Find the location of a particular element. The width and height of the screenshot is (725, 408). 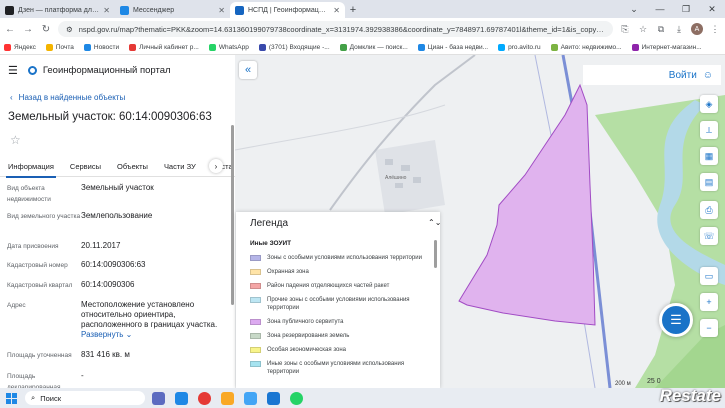

favorite-star-icon: ☆ is located at coordinates (15, 140).